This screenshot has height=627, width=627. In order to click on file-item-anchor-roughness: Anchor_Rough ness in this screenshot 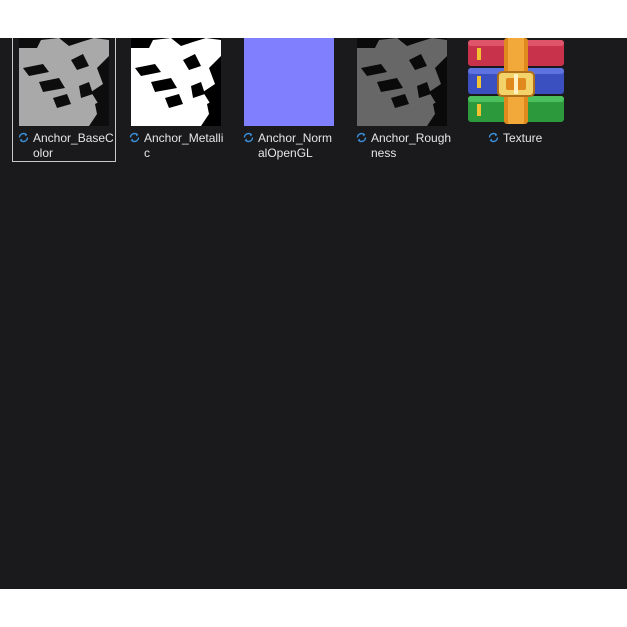, I will do `click(403, 100)`.